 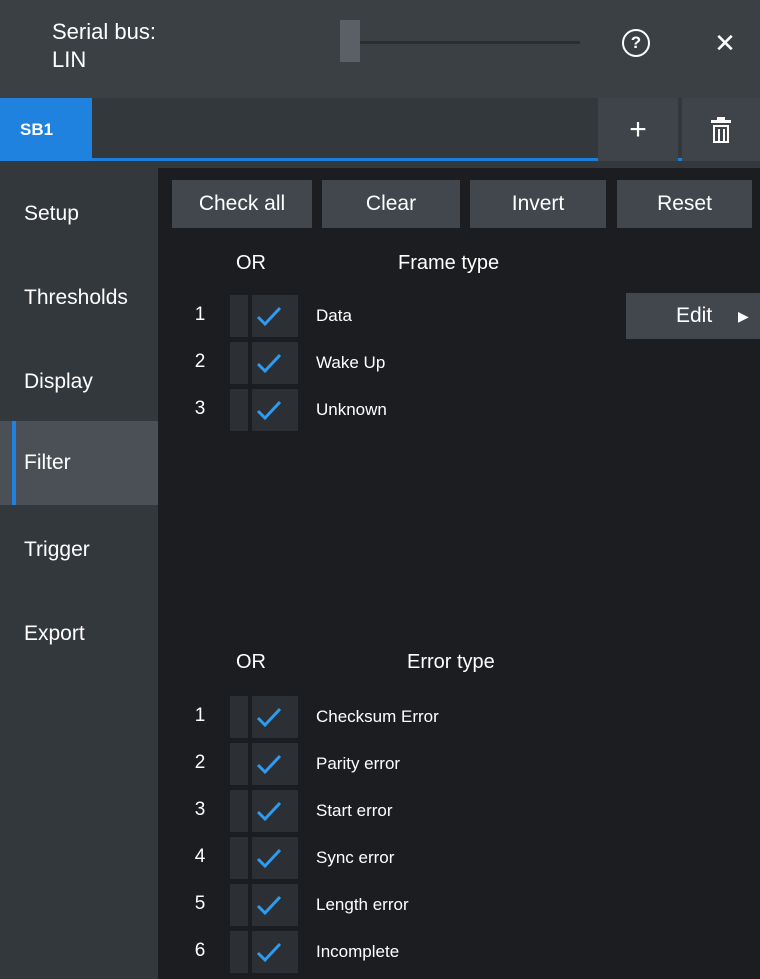 I want to click on frame-type-label: Wake Up, so click(x=351, y=362).